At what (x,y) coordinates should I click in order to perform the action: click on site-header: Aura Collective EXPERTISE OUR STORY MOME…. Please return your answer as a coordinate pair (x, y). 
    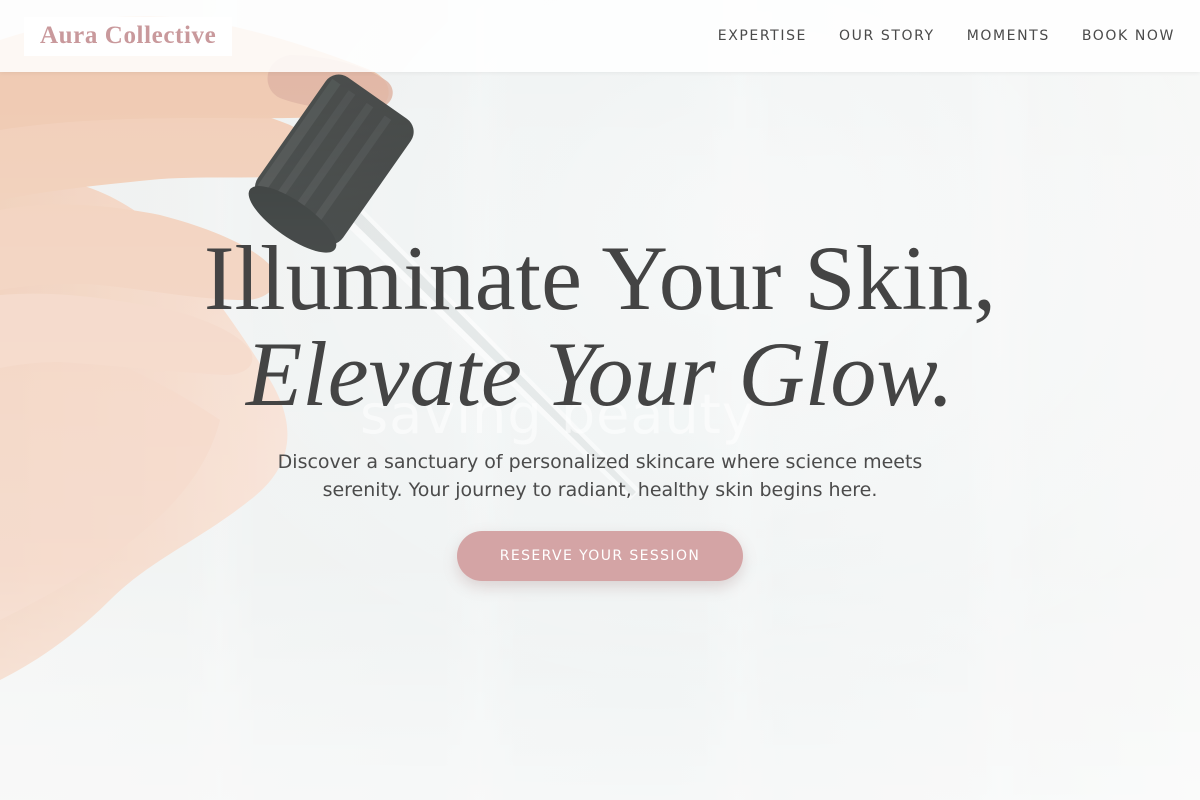
    Looking at the image, I should click on (600, 36).